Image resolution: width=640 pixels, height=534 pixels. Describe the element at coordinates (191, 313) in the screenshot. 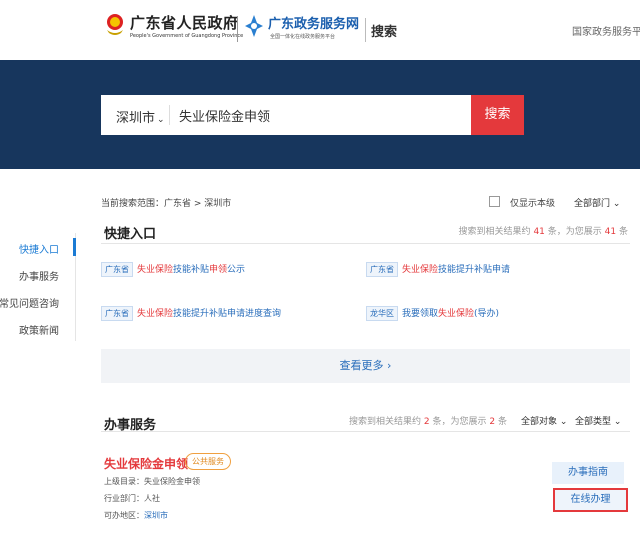

I see `quick-entry: 广东省 失业保险技能提升补贴申请进度查询` at that location.